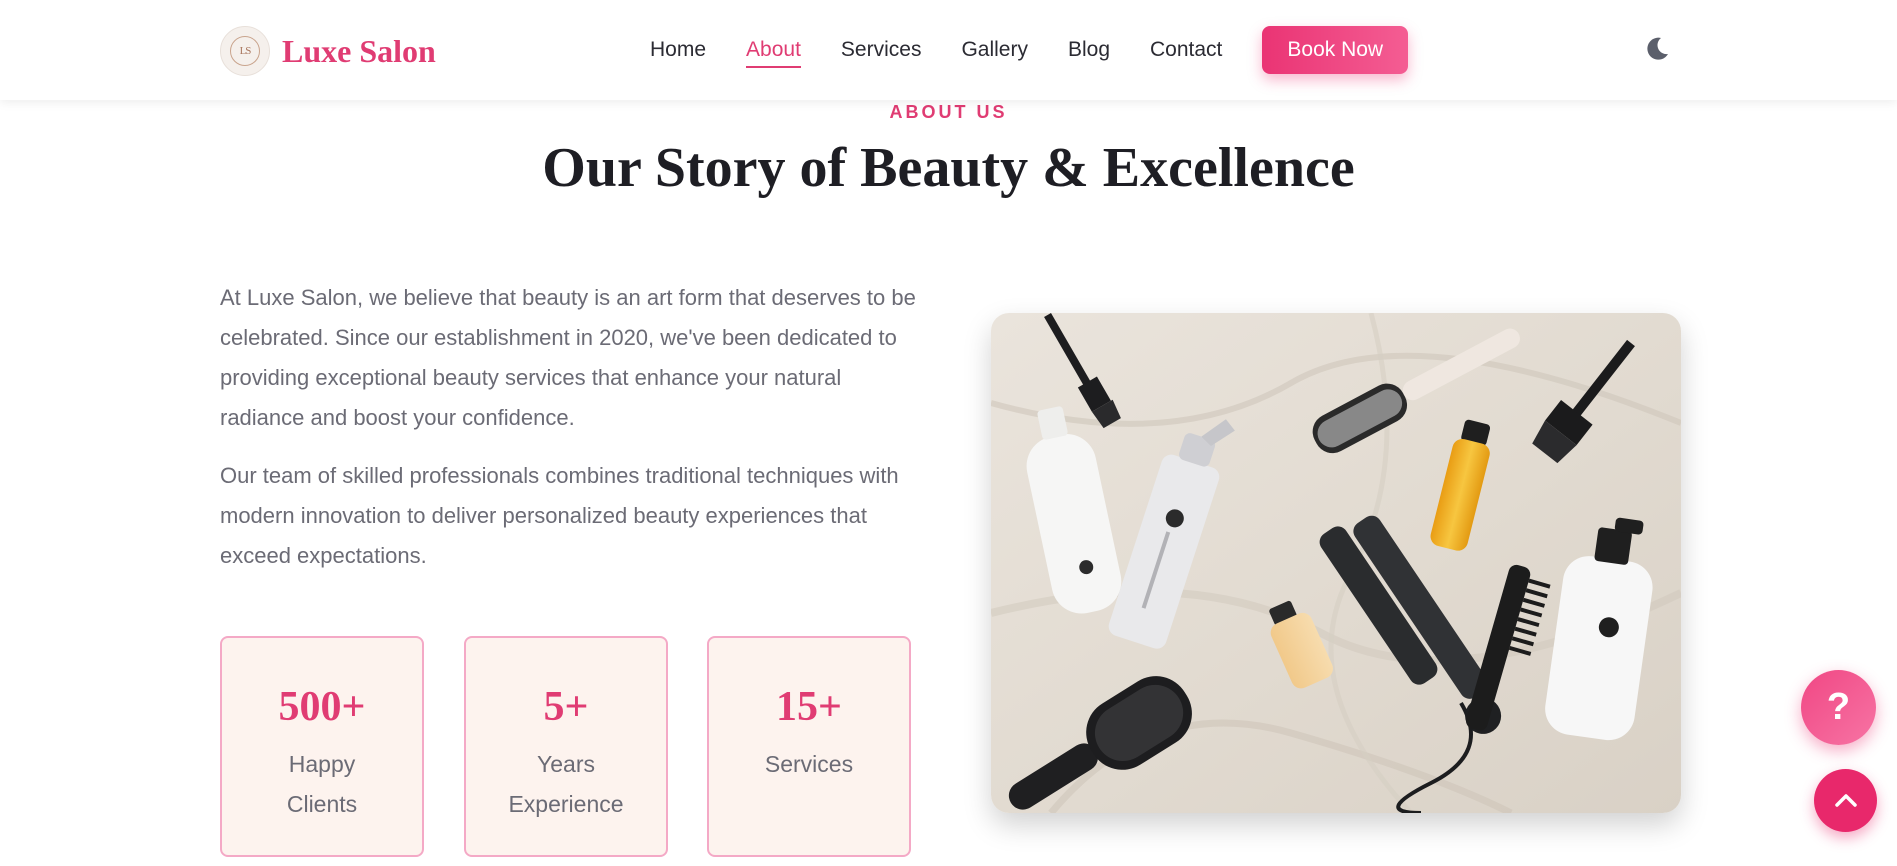  Describe the element at coordinates (566, 784) in the screenshot. I see `stat-label: Years Experience` at that location.